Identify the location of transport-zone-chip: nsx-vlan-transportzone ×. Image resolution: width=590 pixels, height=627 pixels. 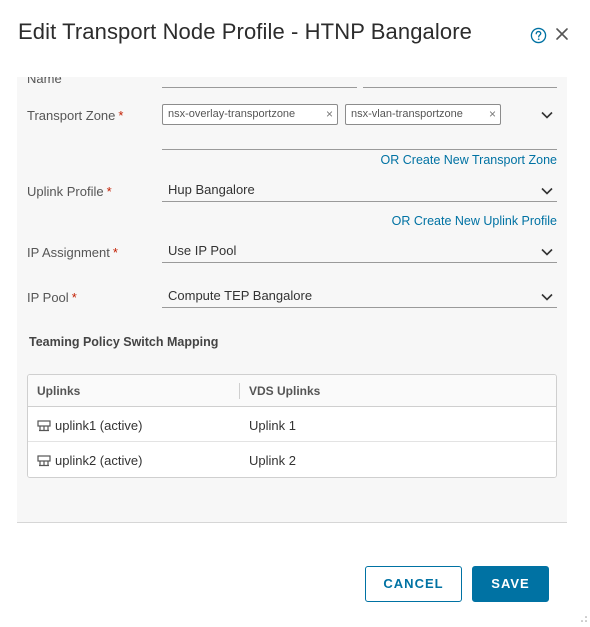
(423, 114).